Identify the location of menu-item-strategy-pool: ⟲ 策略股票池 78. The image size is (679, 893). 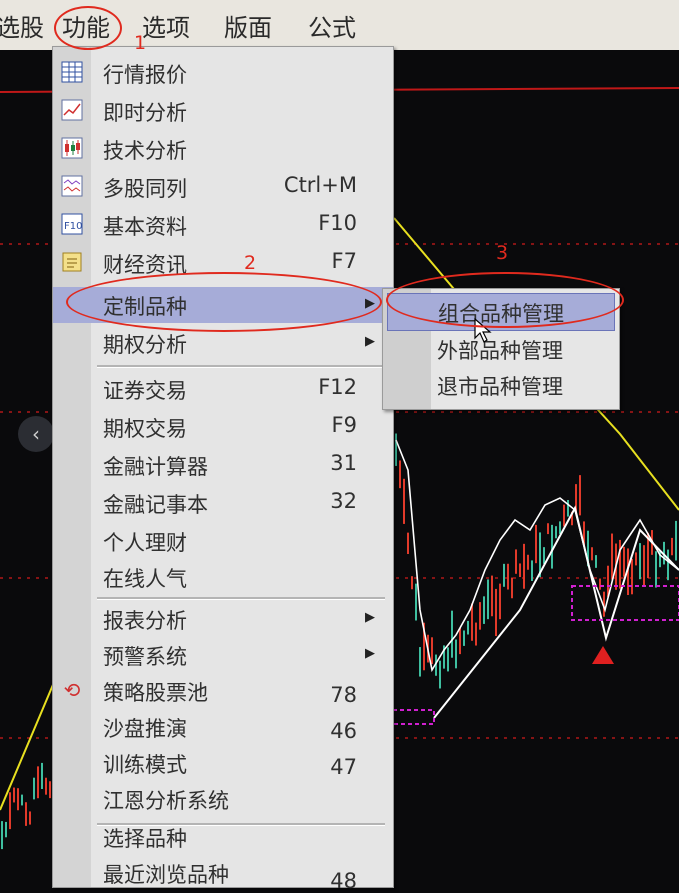
(223, 691).